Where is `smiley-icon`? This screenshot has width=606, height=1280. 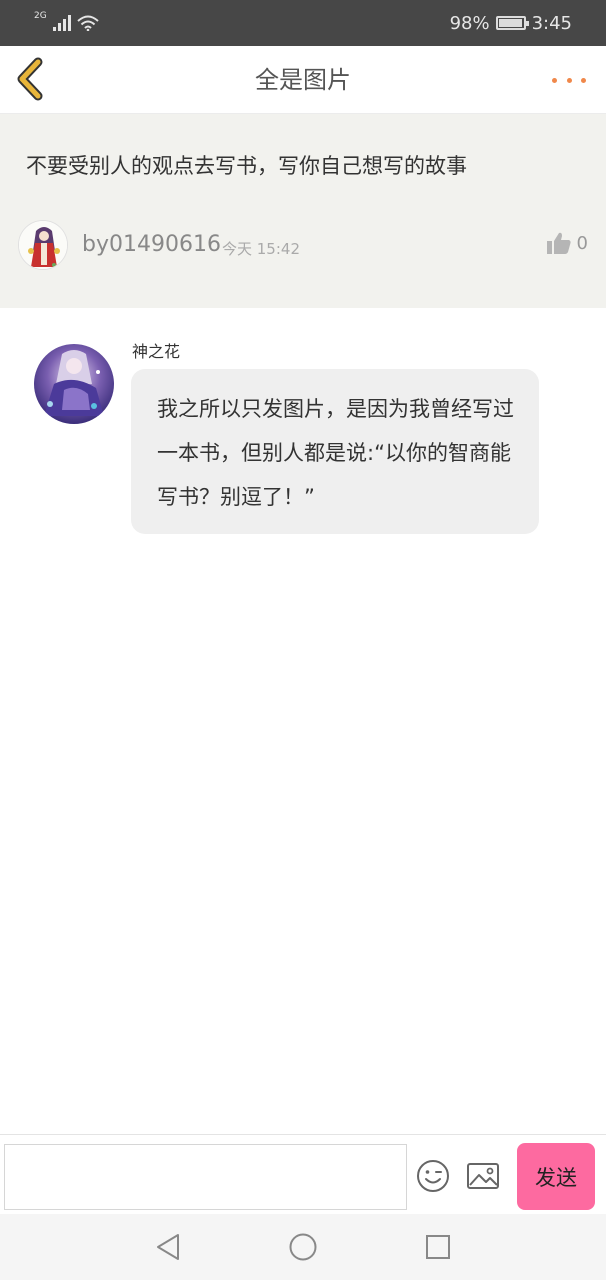 smiley-icon is located at coordinates (433, 1176).